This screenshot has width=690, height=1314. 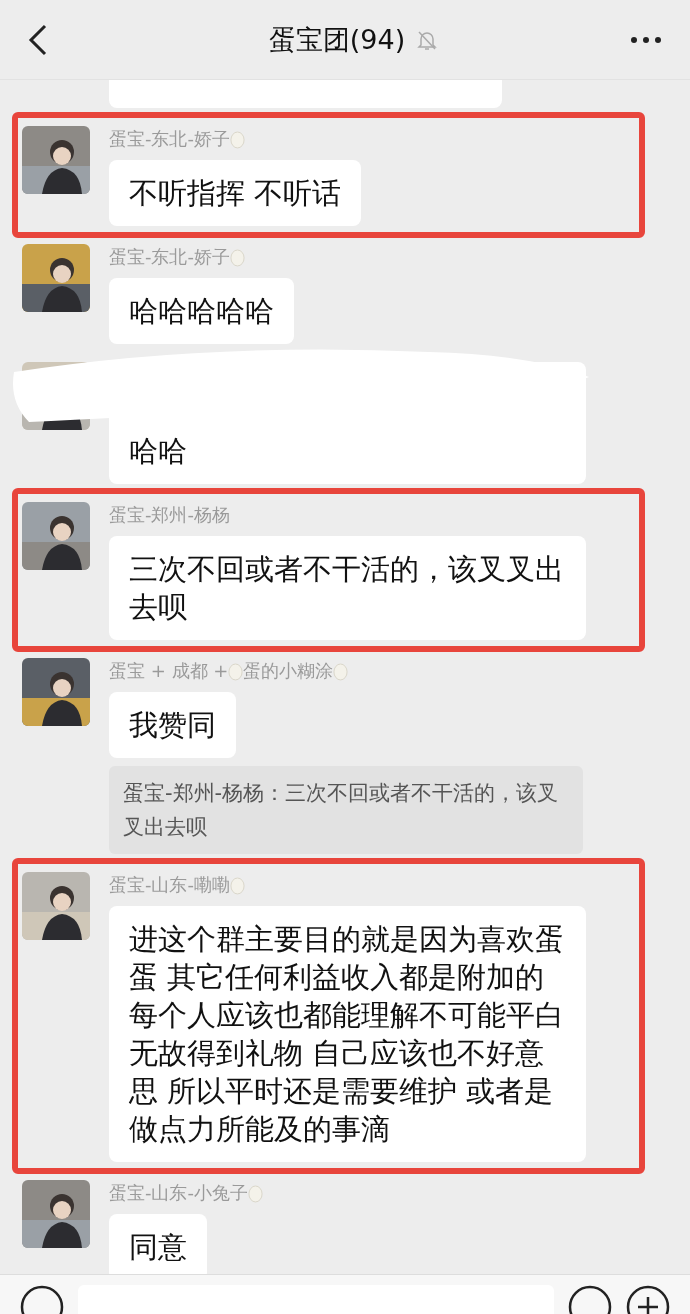 What do you see at coordinates (346, 588) in the screenshot?
I see `message-text: 三次不回或者不干活的，该叉叉出去呗` at bounding box center [346, 588].